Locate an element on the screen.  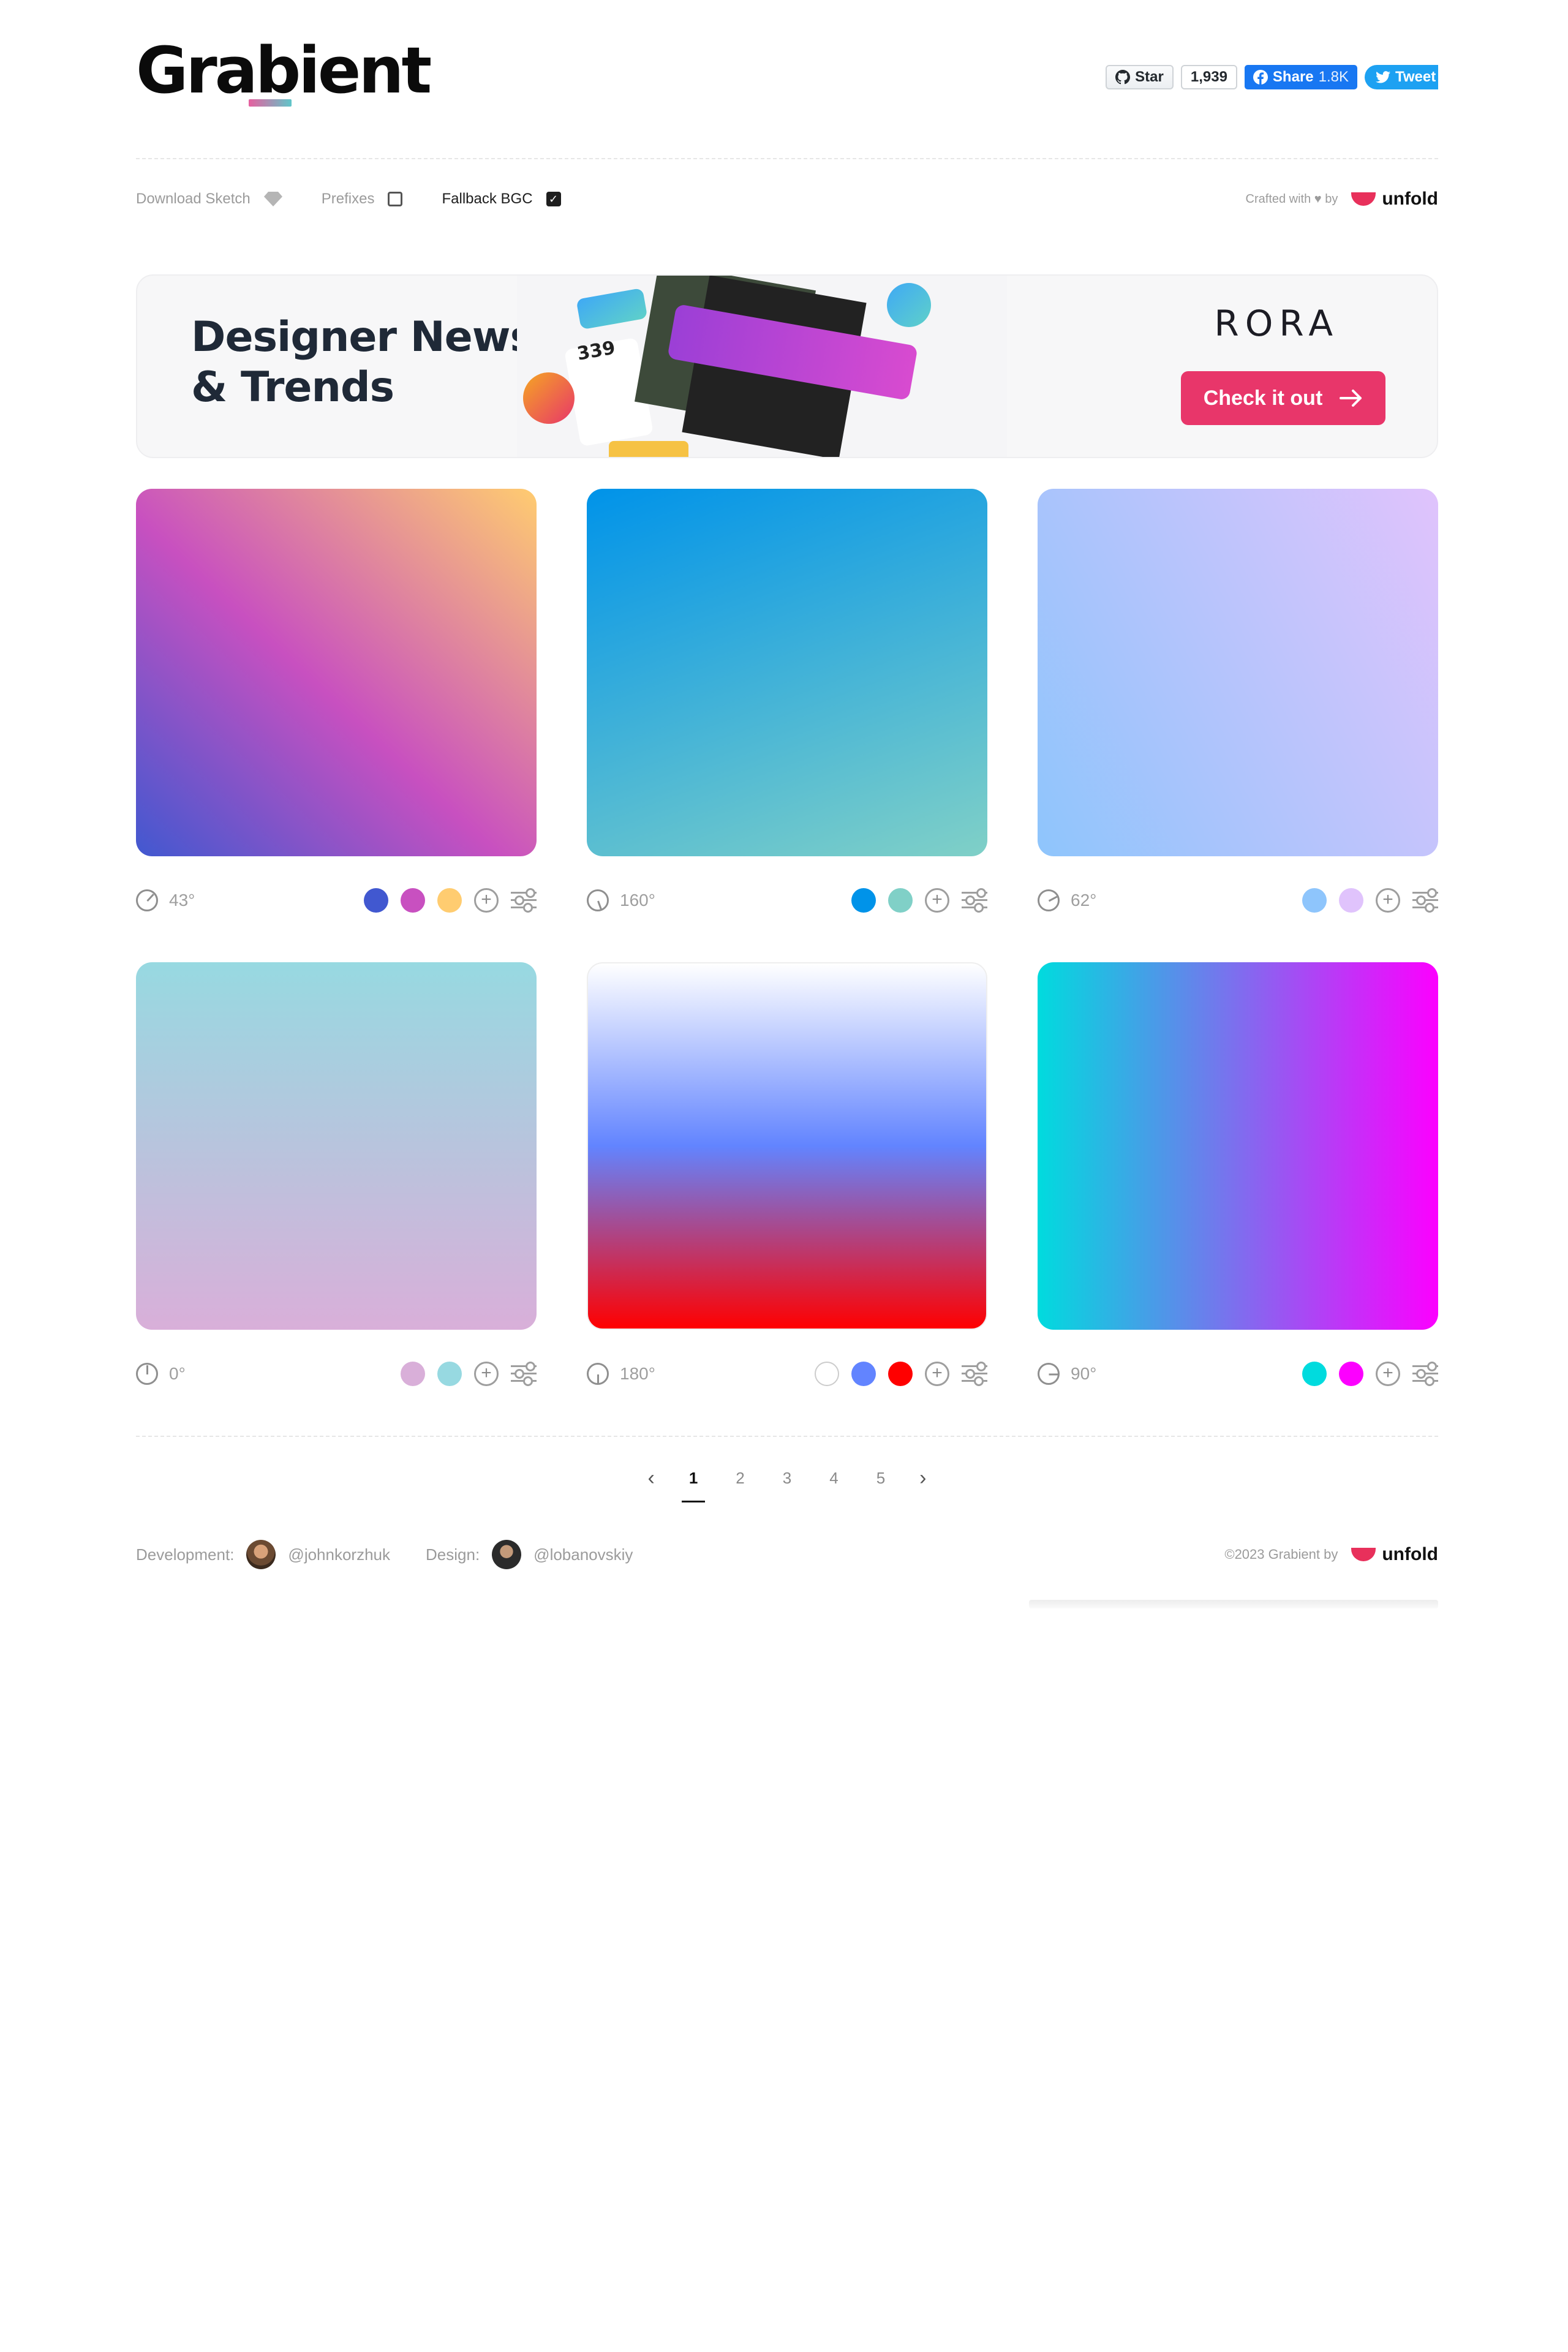
social-buttons: Star 1,939 Share 1.8K Tweet is located at coordinates (1272, 77).